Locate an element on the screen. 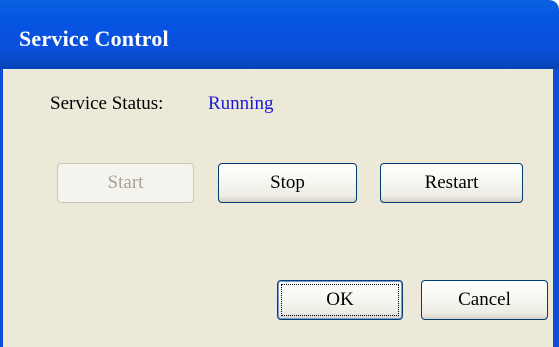 Image resolution: width=559 pixels, height=347 pixels. cancel-button: Cancel is located at coordinates (484, 300).